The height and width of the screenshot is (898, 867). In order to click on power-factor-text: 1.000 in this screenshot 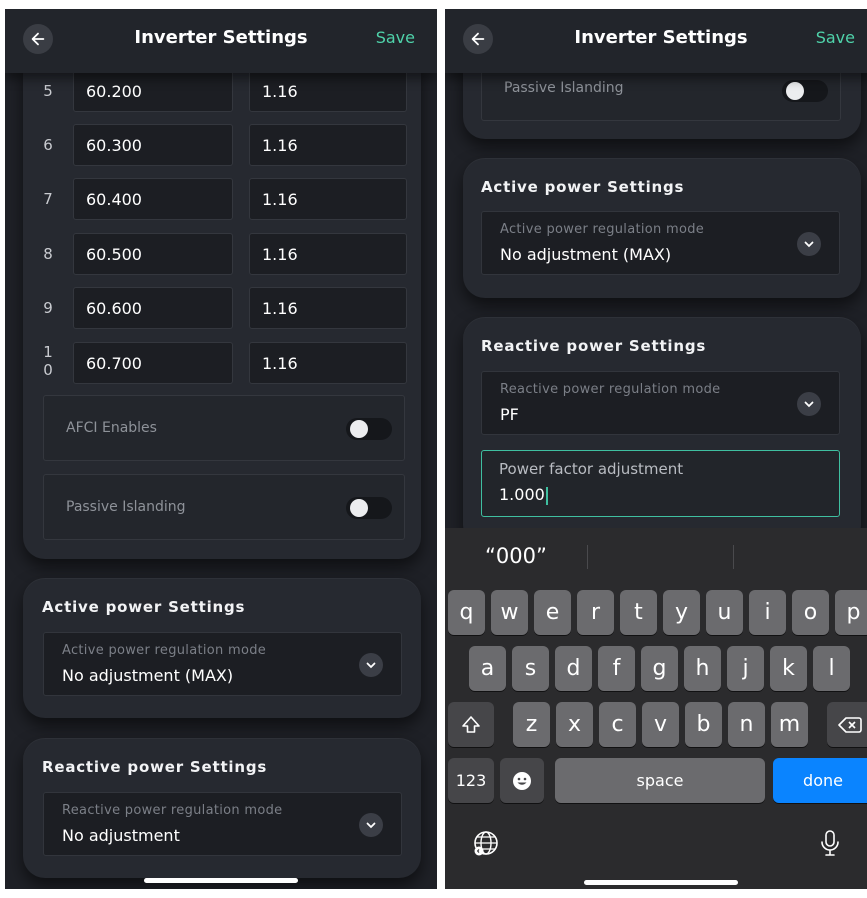, I will do `click(522, 494)`.